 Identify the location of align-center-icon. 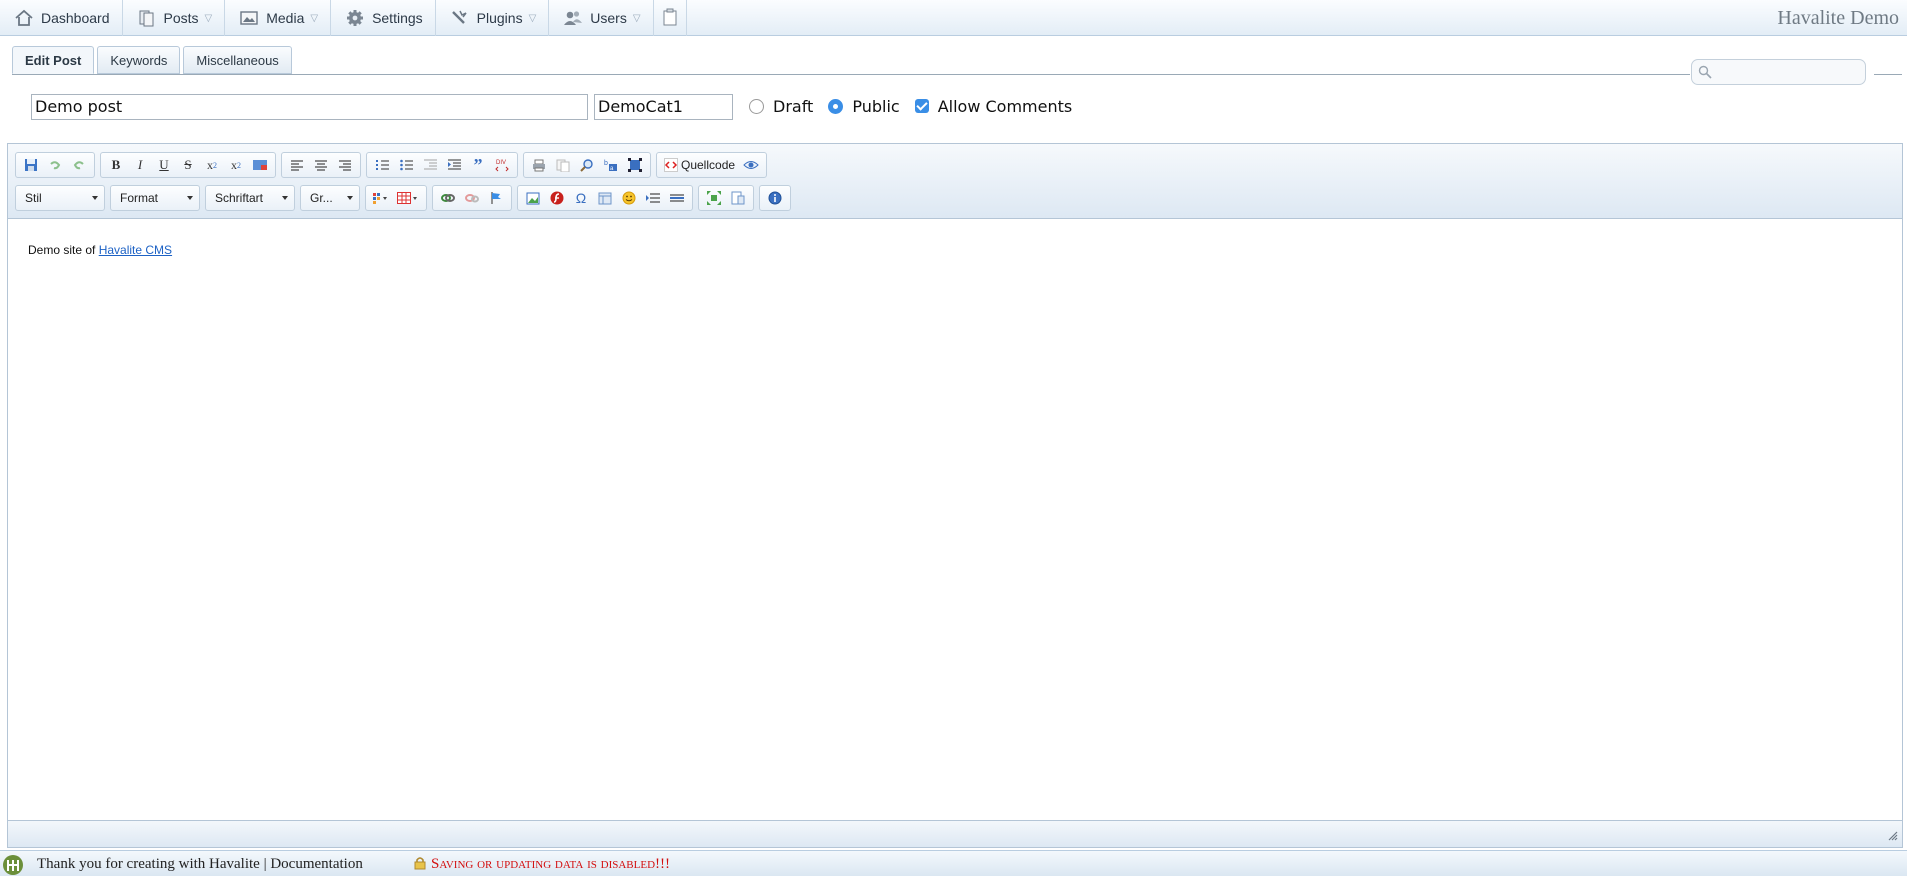
(321, 165).